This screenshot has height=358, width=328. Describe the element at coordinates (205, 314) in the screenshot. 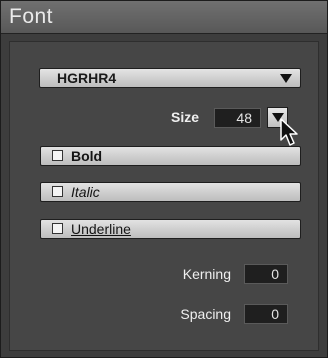

I see `spacing-label: Spacing` at that location.